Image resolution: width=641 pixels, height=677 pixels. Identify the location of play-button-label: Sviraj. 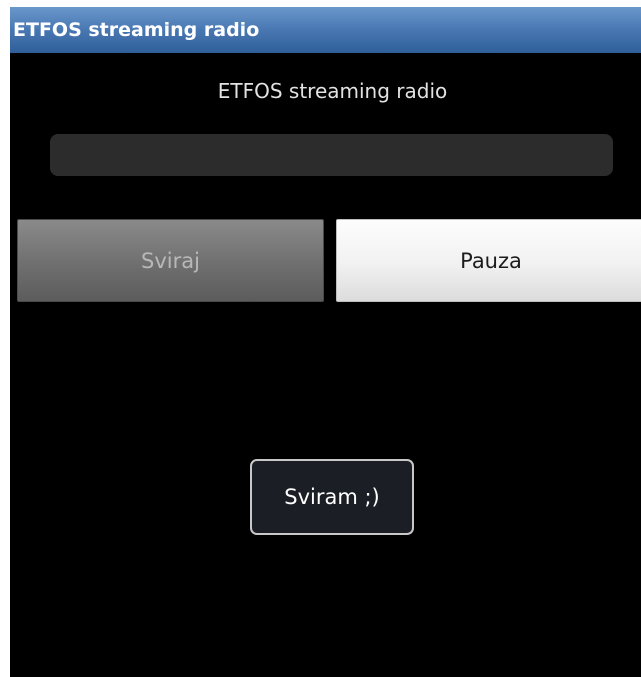
(170, 260).